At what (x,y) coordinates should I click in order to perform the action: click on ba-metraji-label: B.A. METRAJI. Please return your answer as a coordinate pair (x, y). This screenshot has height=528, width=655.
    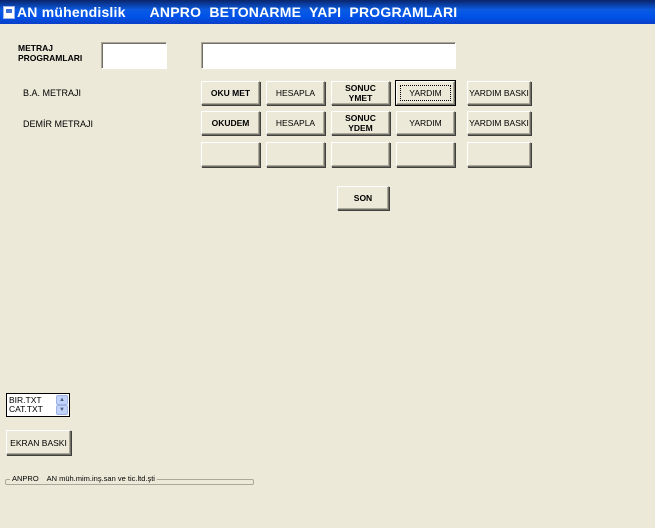
    Looking at the image, I should click on (52, 93).